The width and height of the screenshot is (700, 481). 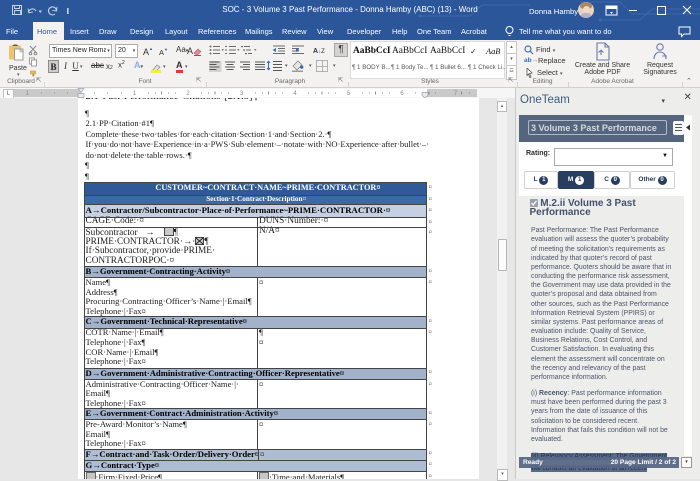 What do you see at coordinates (295, 94) in the screenshot?
I see `svg-text: 4` at bounding box center [295, 94].